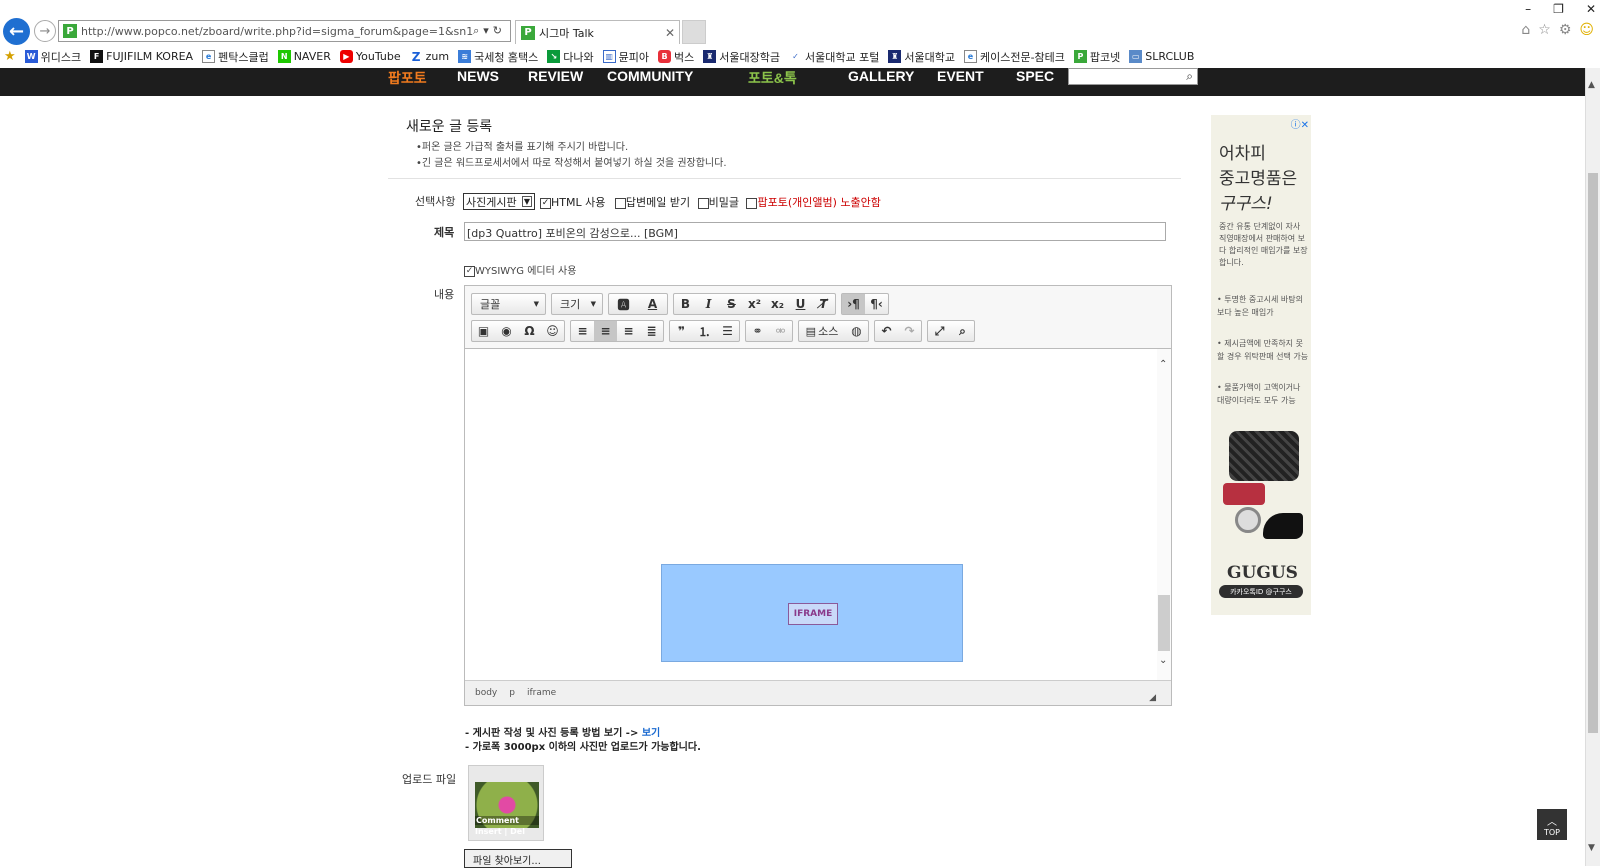 The width and height of the screenshot is (1600, 868). I want to click on align-center-icon: ≡, so click(605, 331).